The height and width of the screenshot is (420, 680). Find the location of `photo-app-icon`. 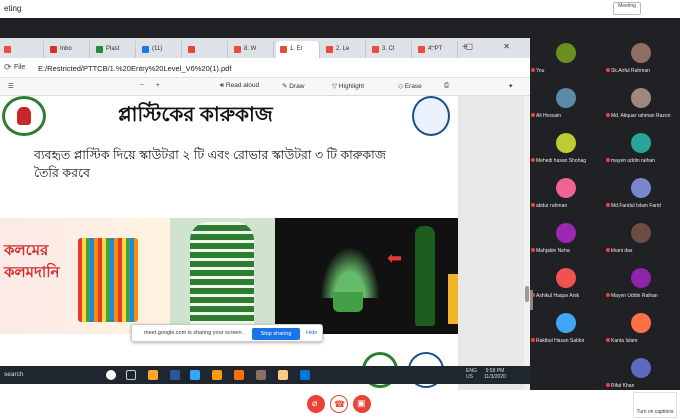

photo-app-icon is located at coordinates (283, 375).